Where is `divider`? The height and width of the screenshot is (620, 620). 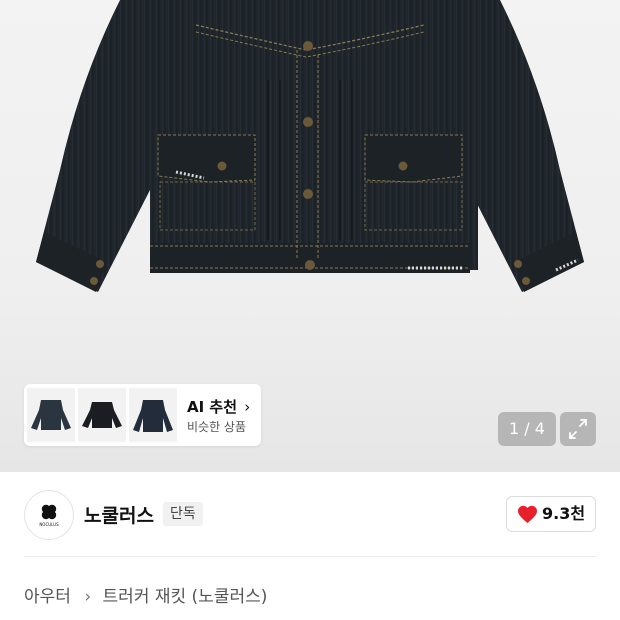 divider is located at coordinates (310, 556).